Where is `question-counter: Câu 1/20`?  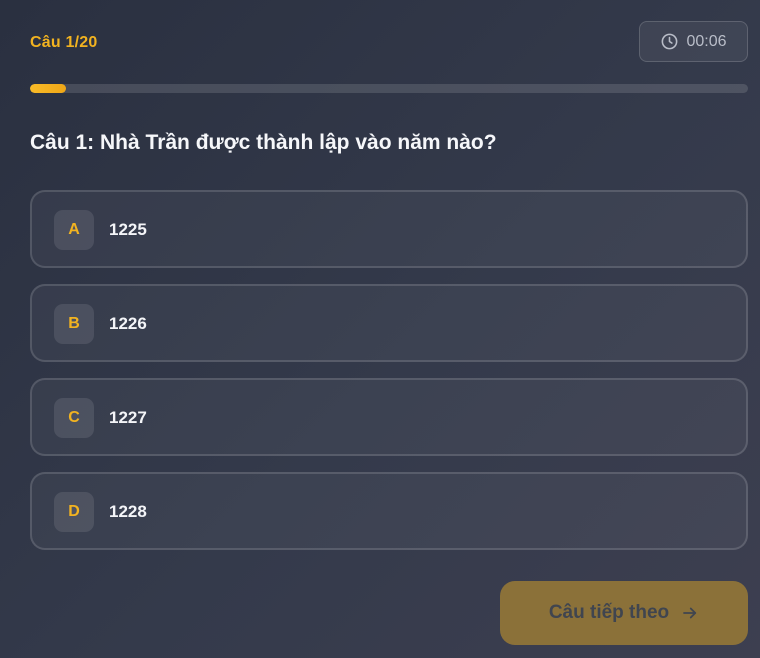
question-counter: Câu 1/20 is located at coordinates (64, 42).